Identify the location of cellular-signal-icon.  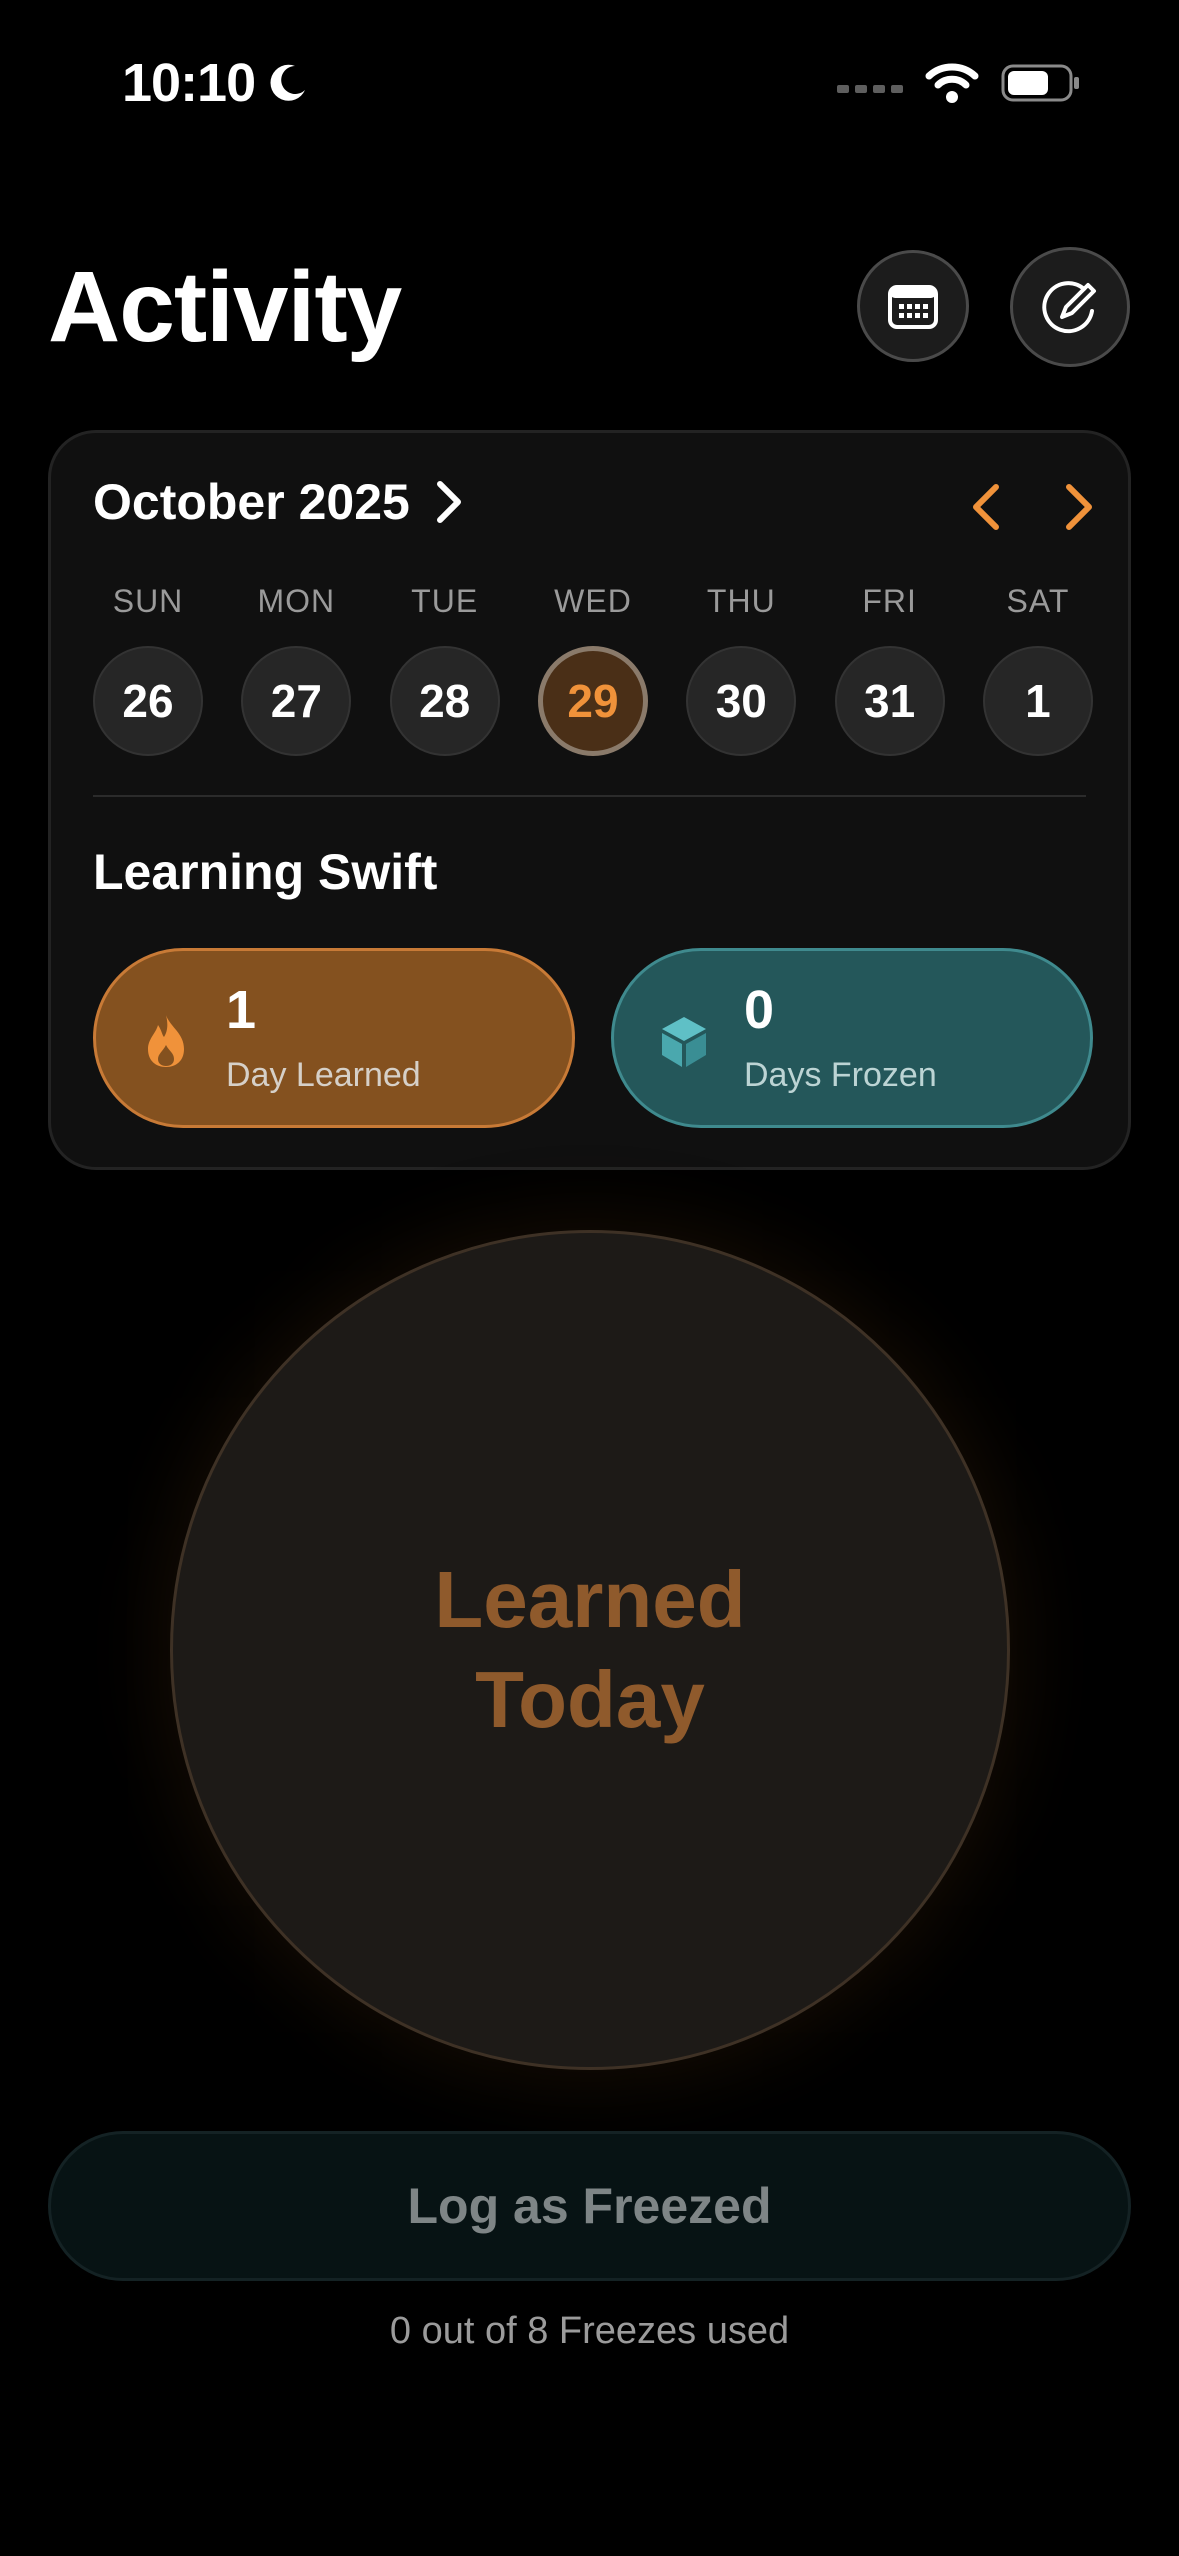
(870, 89).